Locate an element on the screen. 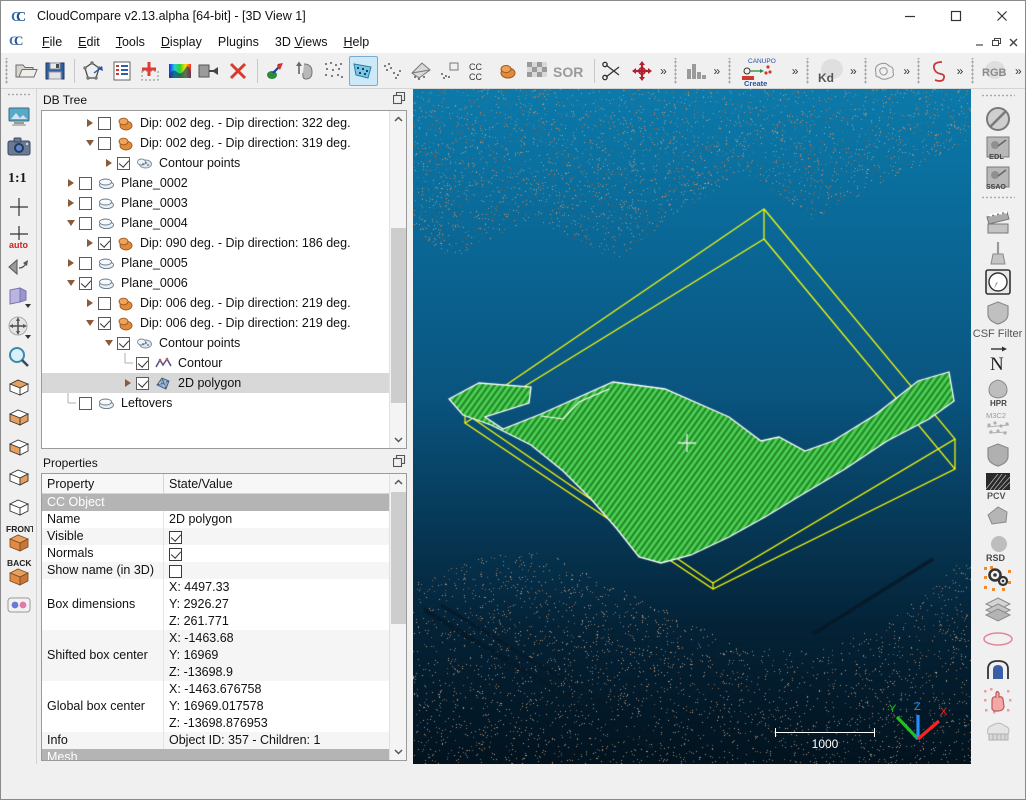  cloud-mesh-dist-icon is located at coordinates (421, 71).